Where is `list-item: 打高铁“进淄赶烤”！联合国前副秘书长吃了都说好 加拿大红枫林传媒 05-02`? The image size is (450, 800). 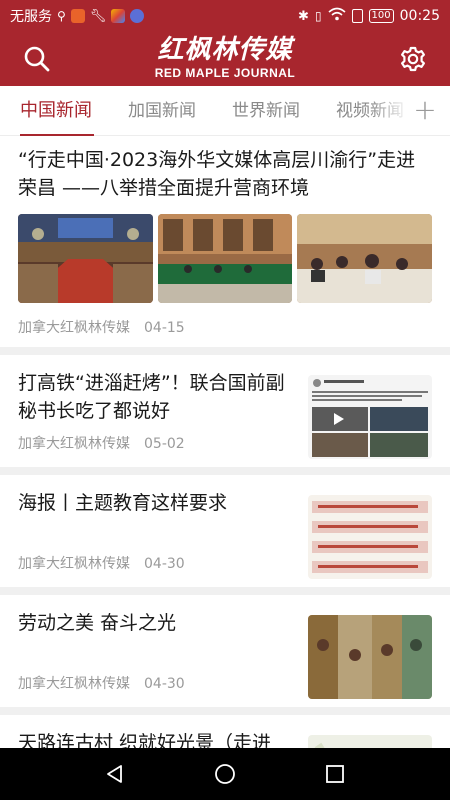 list-item: 打高铁“进淄赶烤”！联合国前副秘书长吃了都说好 加拿大红枫林传媒 05-02 is located at coordinates (225, 411).